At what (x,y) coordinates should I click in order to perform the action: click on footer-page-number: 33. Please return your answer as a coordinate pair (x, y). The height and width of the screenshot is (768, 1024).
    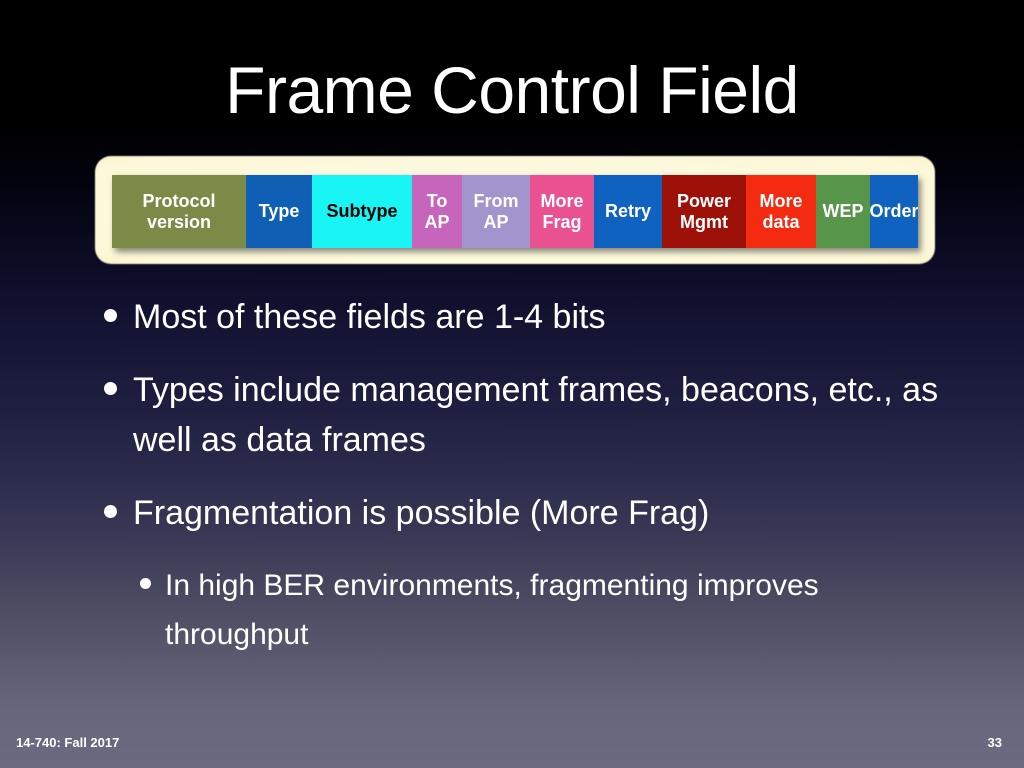
    Looking at the image, I should click on (994, 742).